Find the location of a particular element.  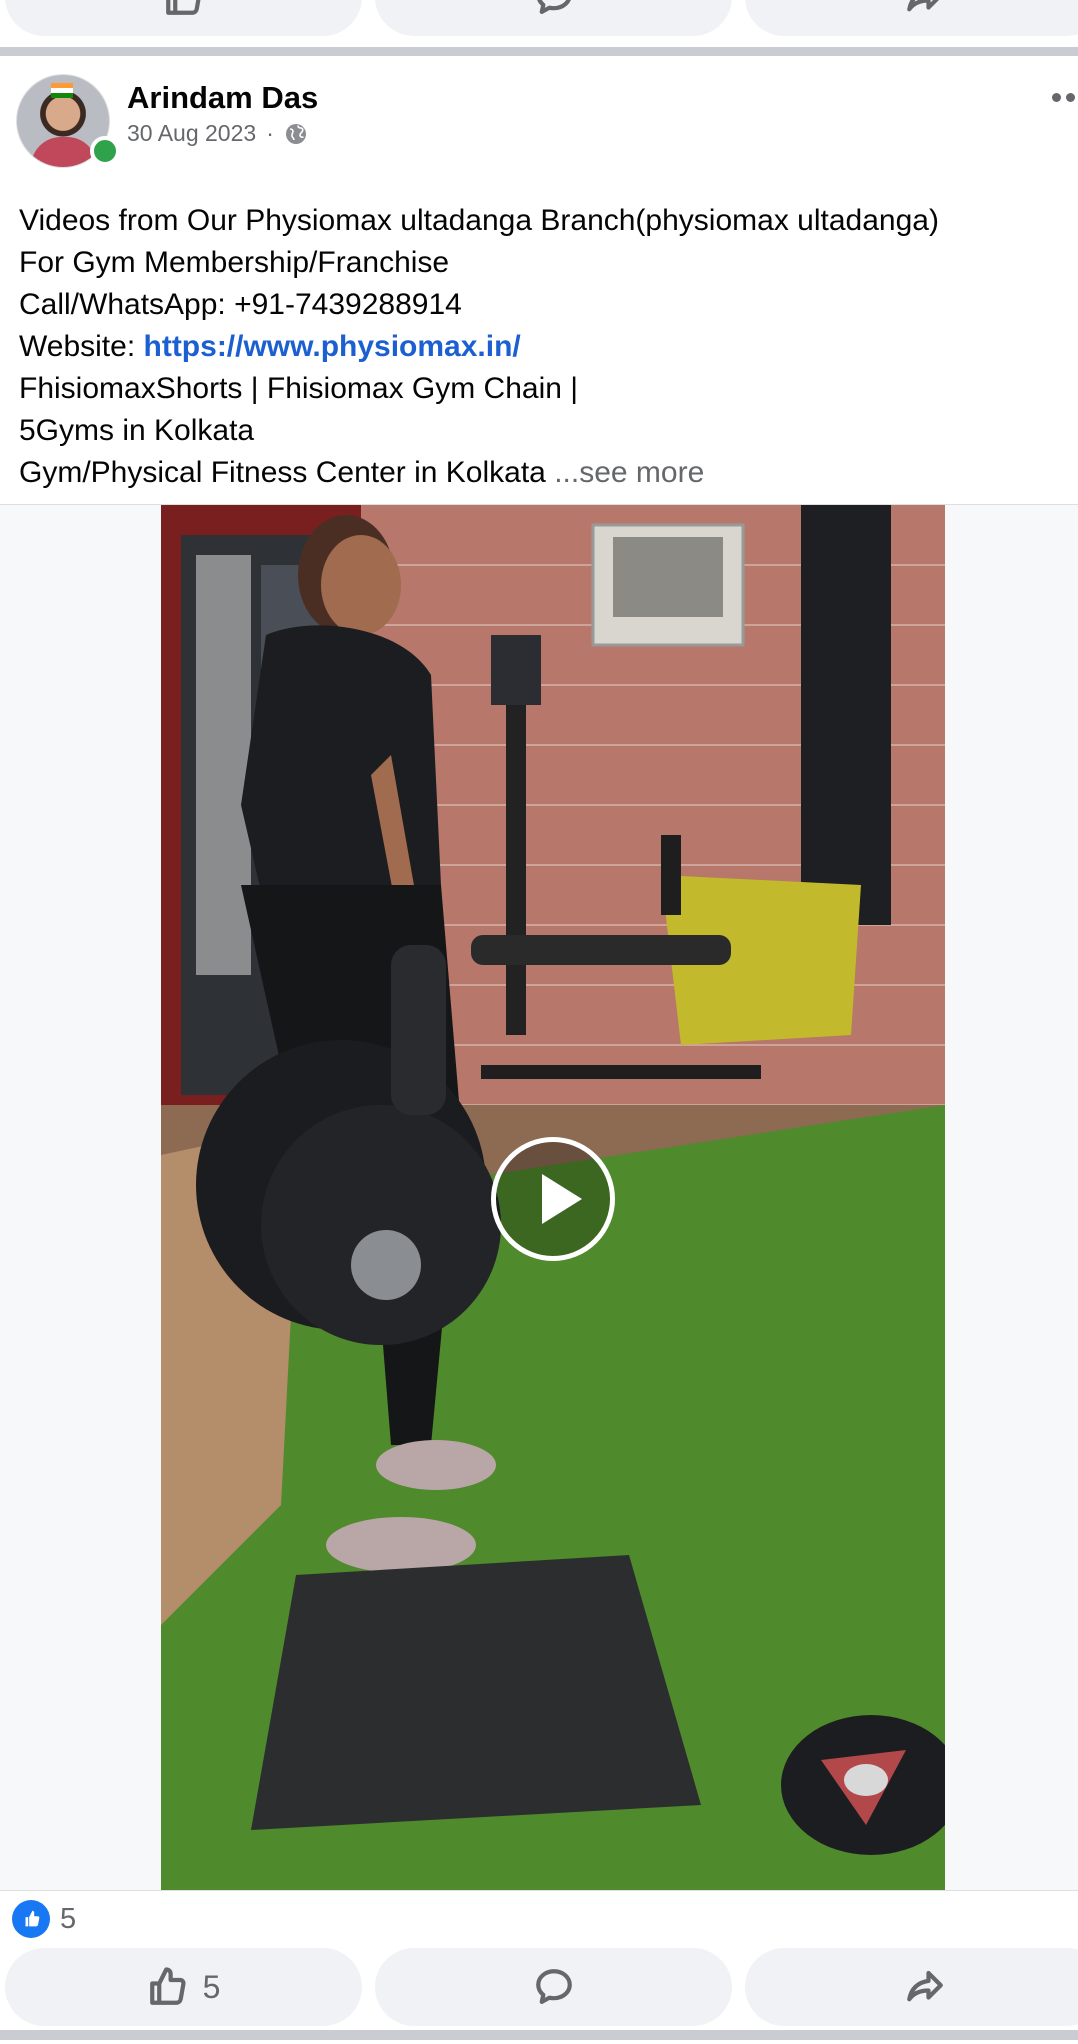

website-label: Website: is located at coordinates (81, 346).